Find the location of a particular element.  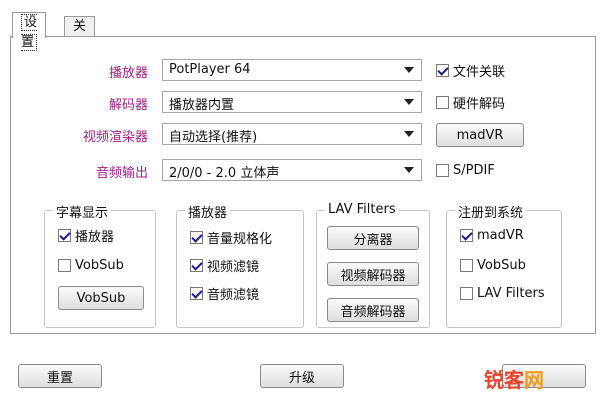

video-filter-checkbox: 视频滤镜 is located at coordinates (225, 265).